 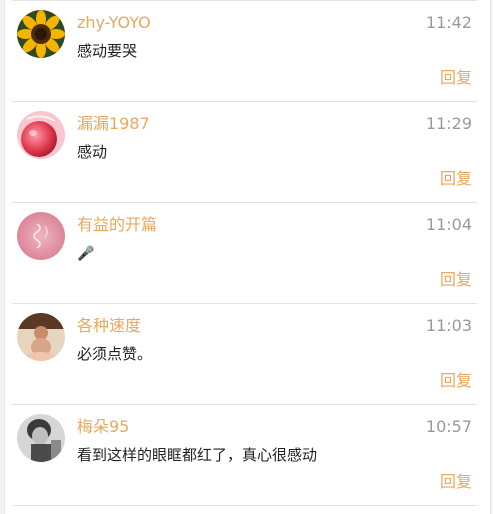 What do you see at coordinates (115, 354) in the screenshot?
I see `comment-text: 必须点赞。` at bounding box center [115, 354].